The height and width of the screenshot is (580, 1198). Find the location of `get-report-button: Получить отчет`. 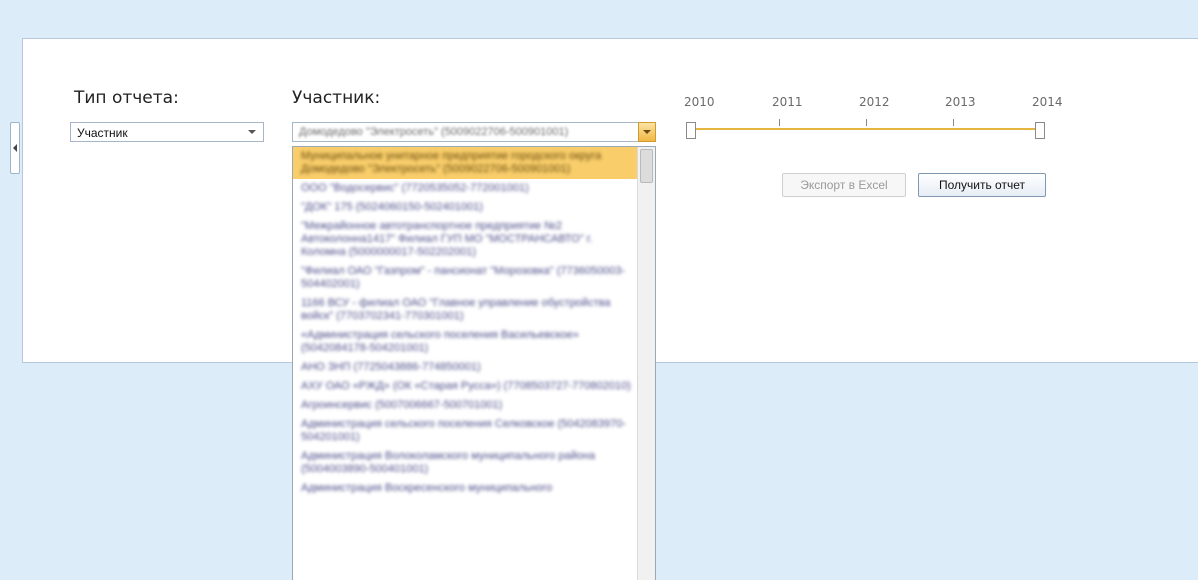

get-report-button: Получить отчет is located at coordinates (982, 185).